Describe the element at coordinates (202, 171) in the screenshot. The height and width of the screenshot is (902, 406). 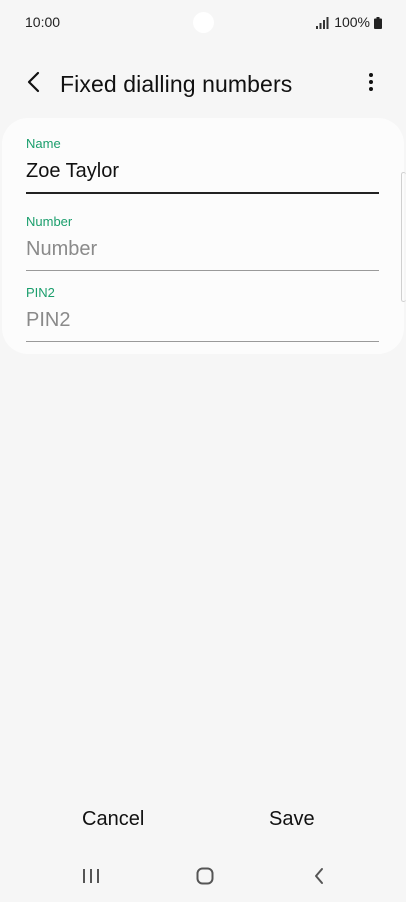
I see `name-input` at that location.